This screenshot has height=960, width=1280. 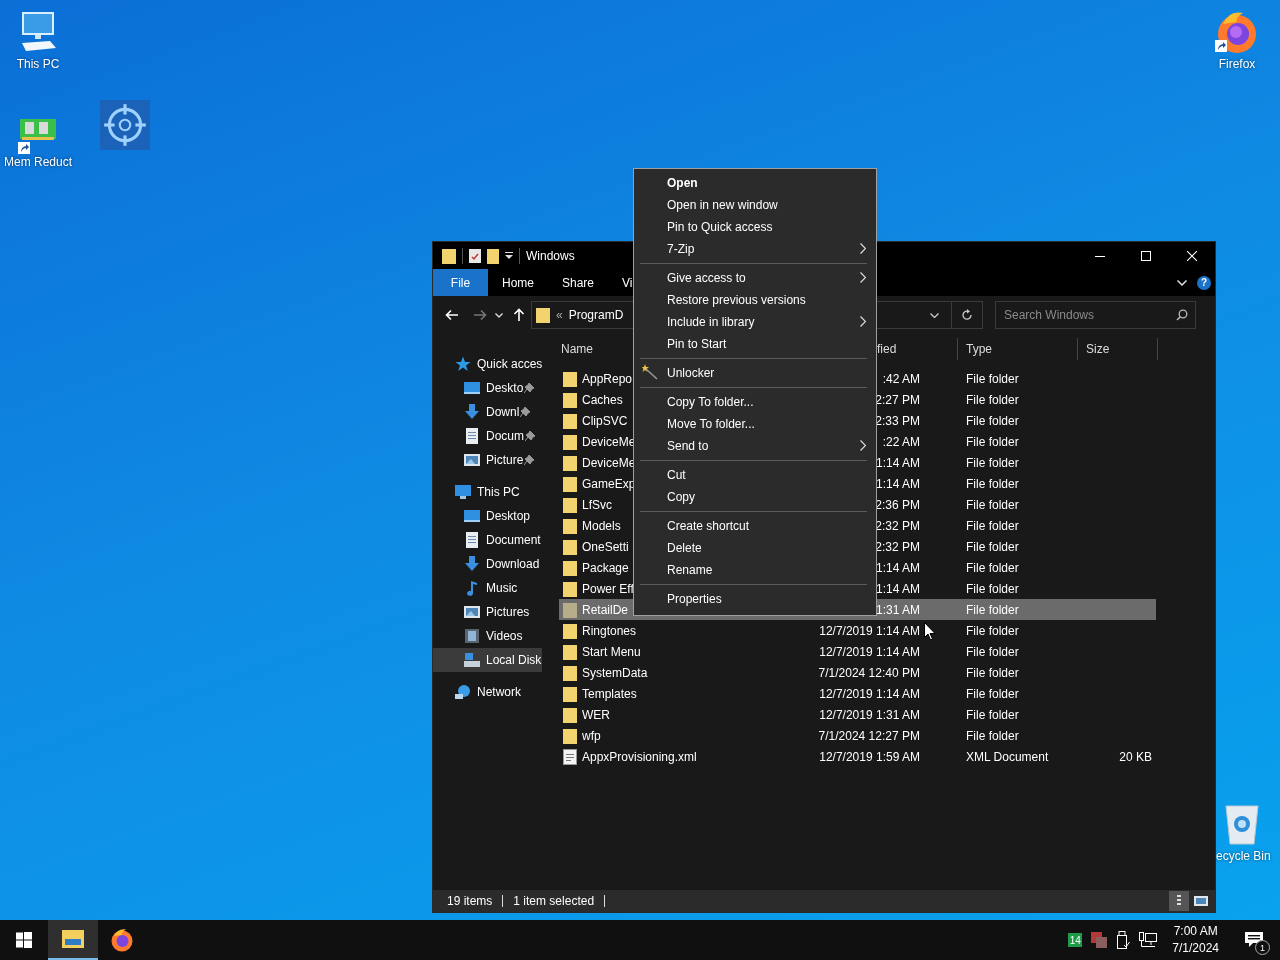 I want to click on date-cell: 12/7/2019 1:31 AM, so click(x=869, y=714).